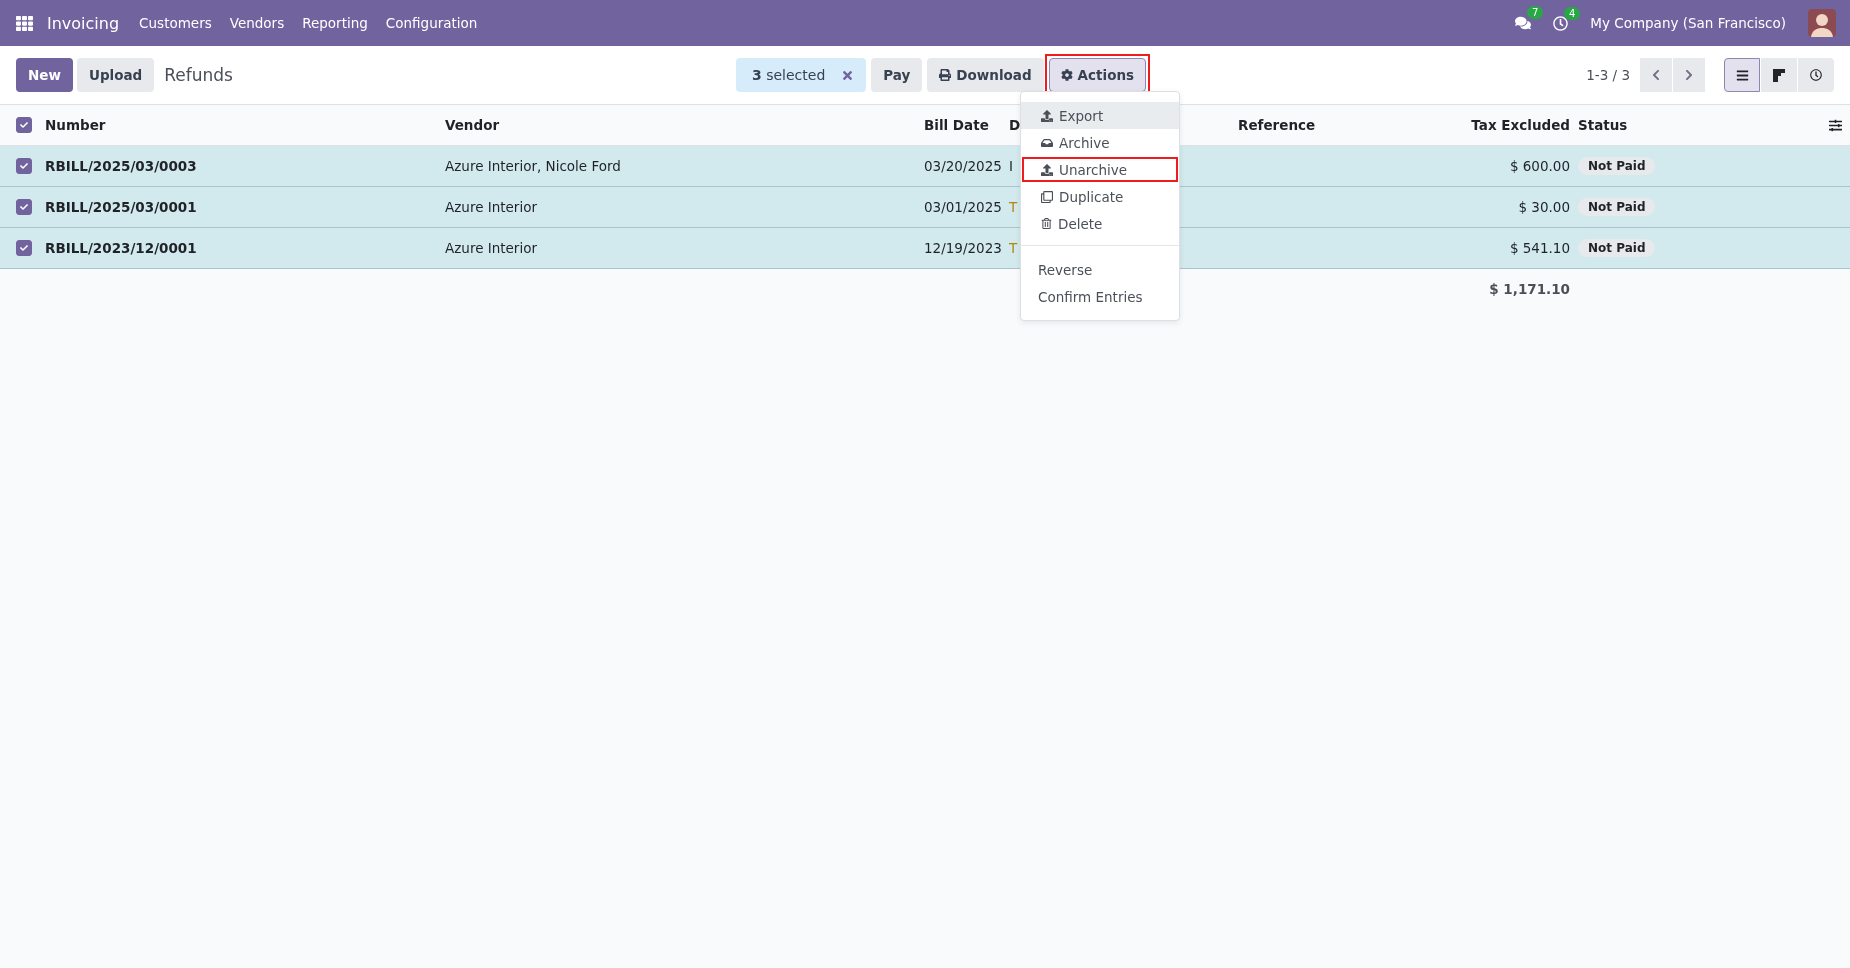  Describe the element at coordinates (1097, 75) in the screenshot. I see `toolbar-button: Actions` at that location.